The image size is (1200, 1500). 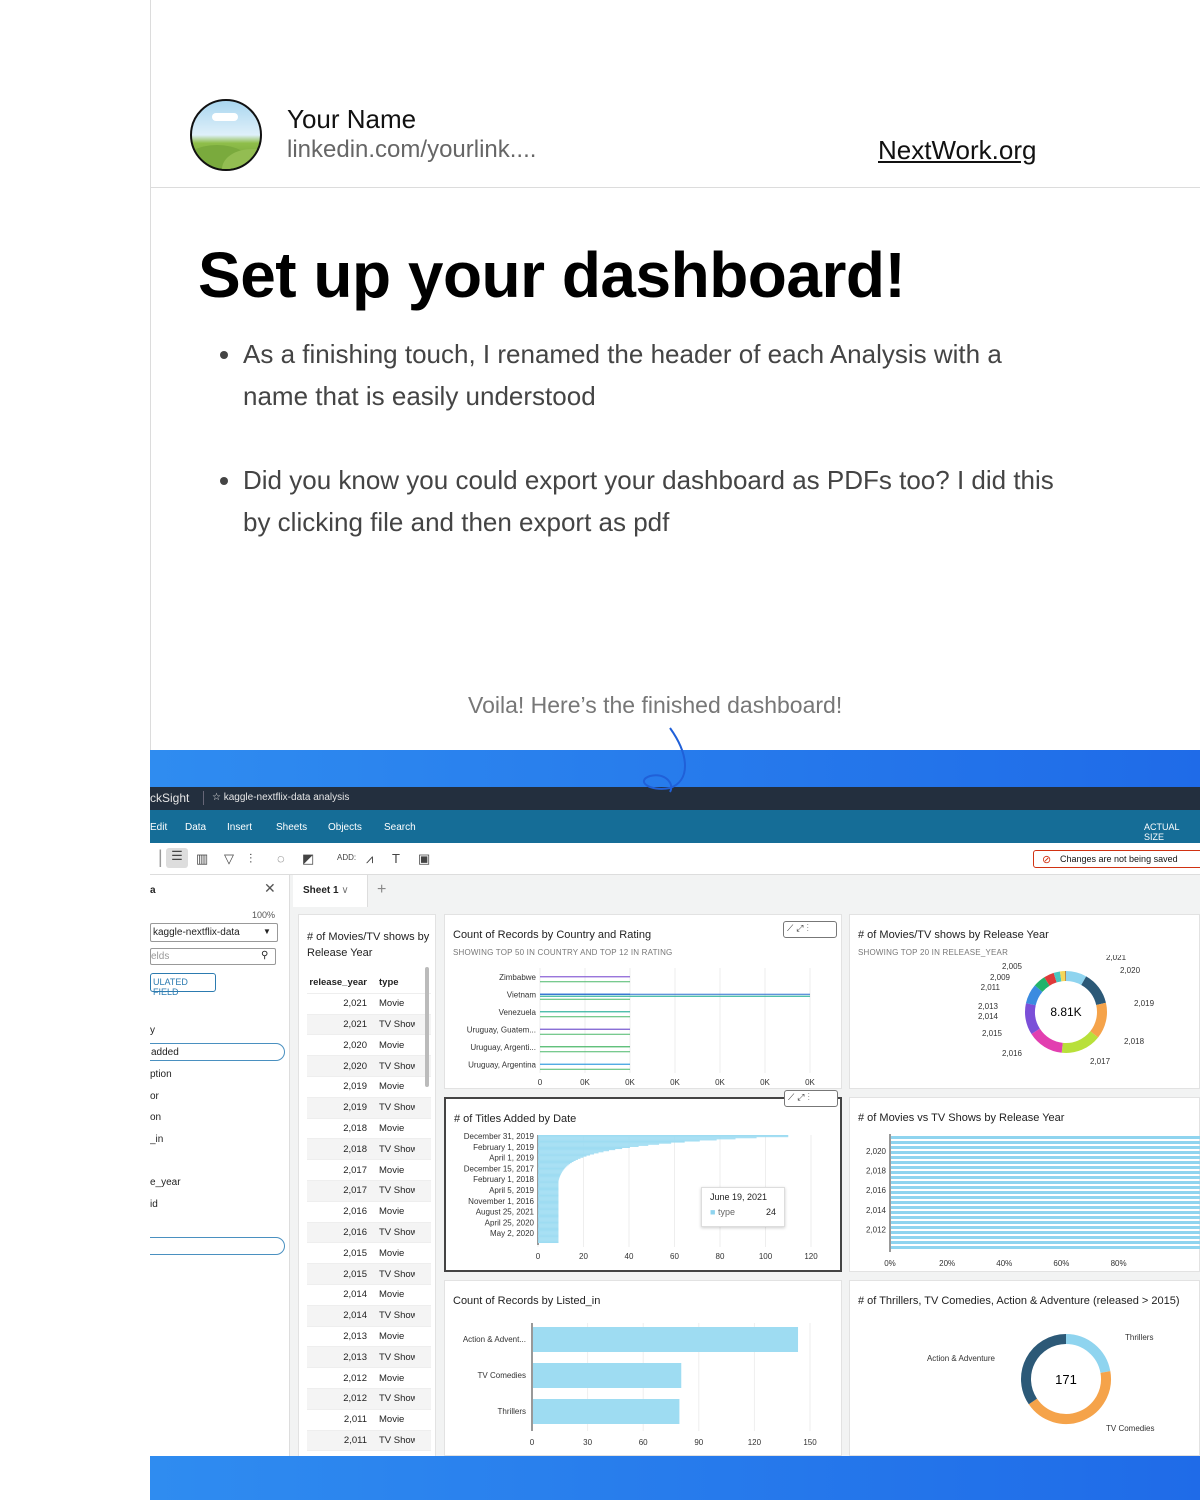 What do you see at coordinates (217, 1052) in the screenshot?
I see `field-item-selected: added` at bounding box center [217, 1052].